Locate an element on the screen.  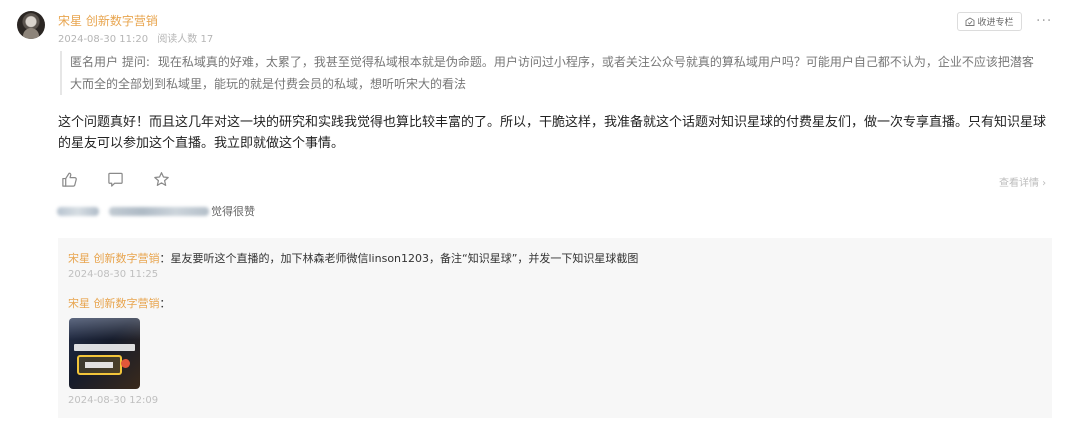
comment-item: 宋星 创新数字营销： is located at coordinates (119, 303).